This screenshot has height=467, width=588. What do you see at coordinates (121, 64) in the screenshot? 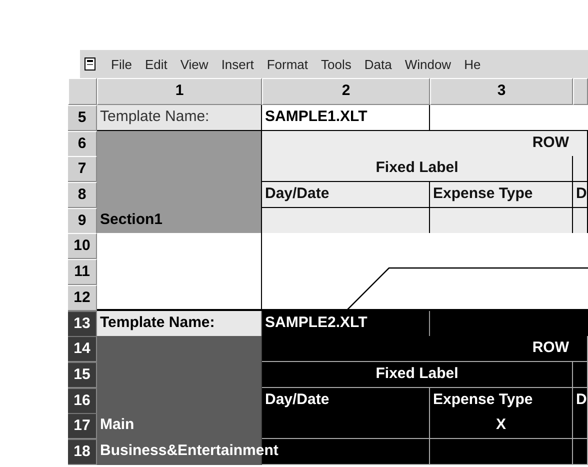
I see `menu-item: File` at bounding box center [121, 64].